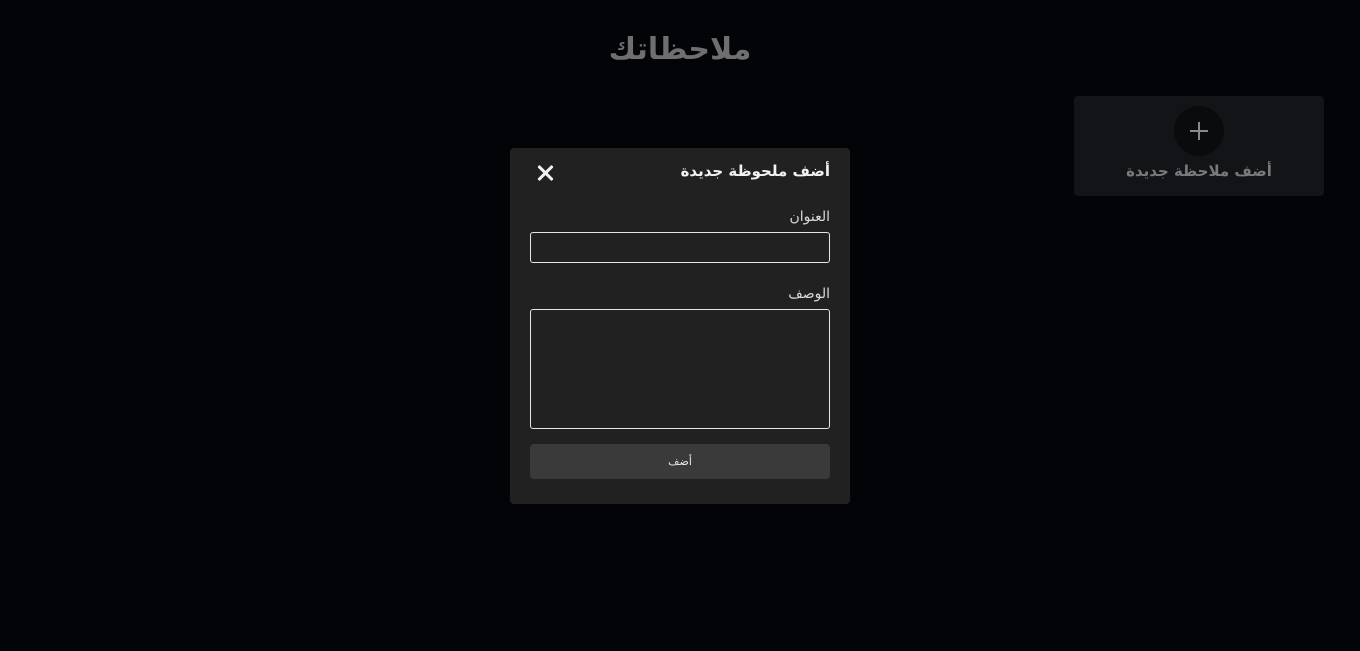 The image size is (1360, 651). What do you see at coordinates (545, 173) in the screenshot?
I see `close-icon` at bounding box center [545, 173].